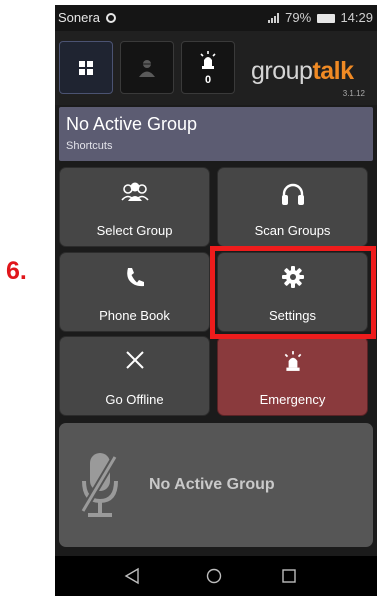 This screenshot has height=596, width=377. Describe the element at coordinates (333, 71) in the screenshot. I see `logo-part-2: talk` at that location.